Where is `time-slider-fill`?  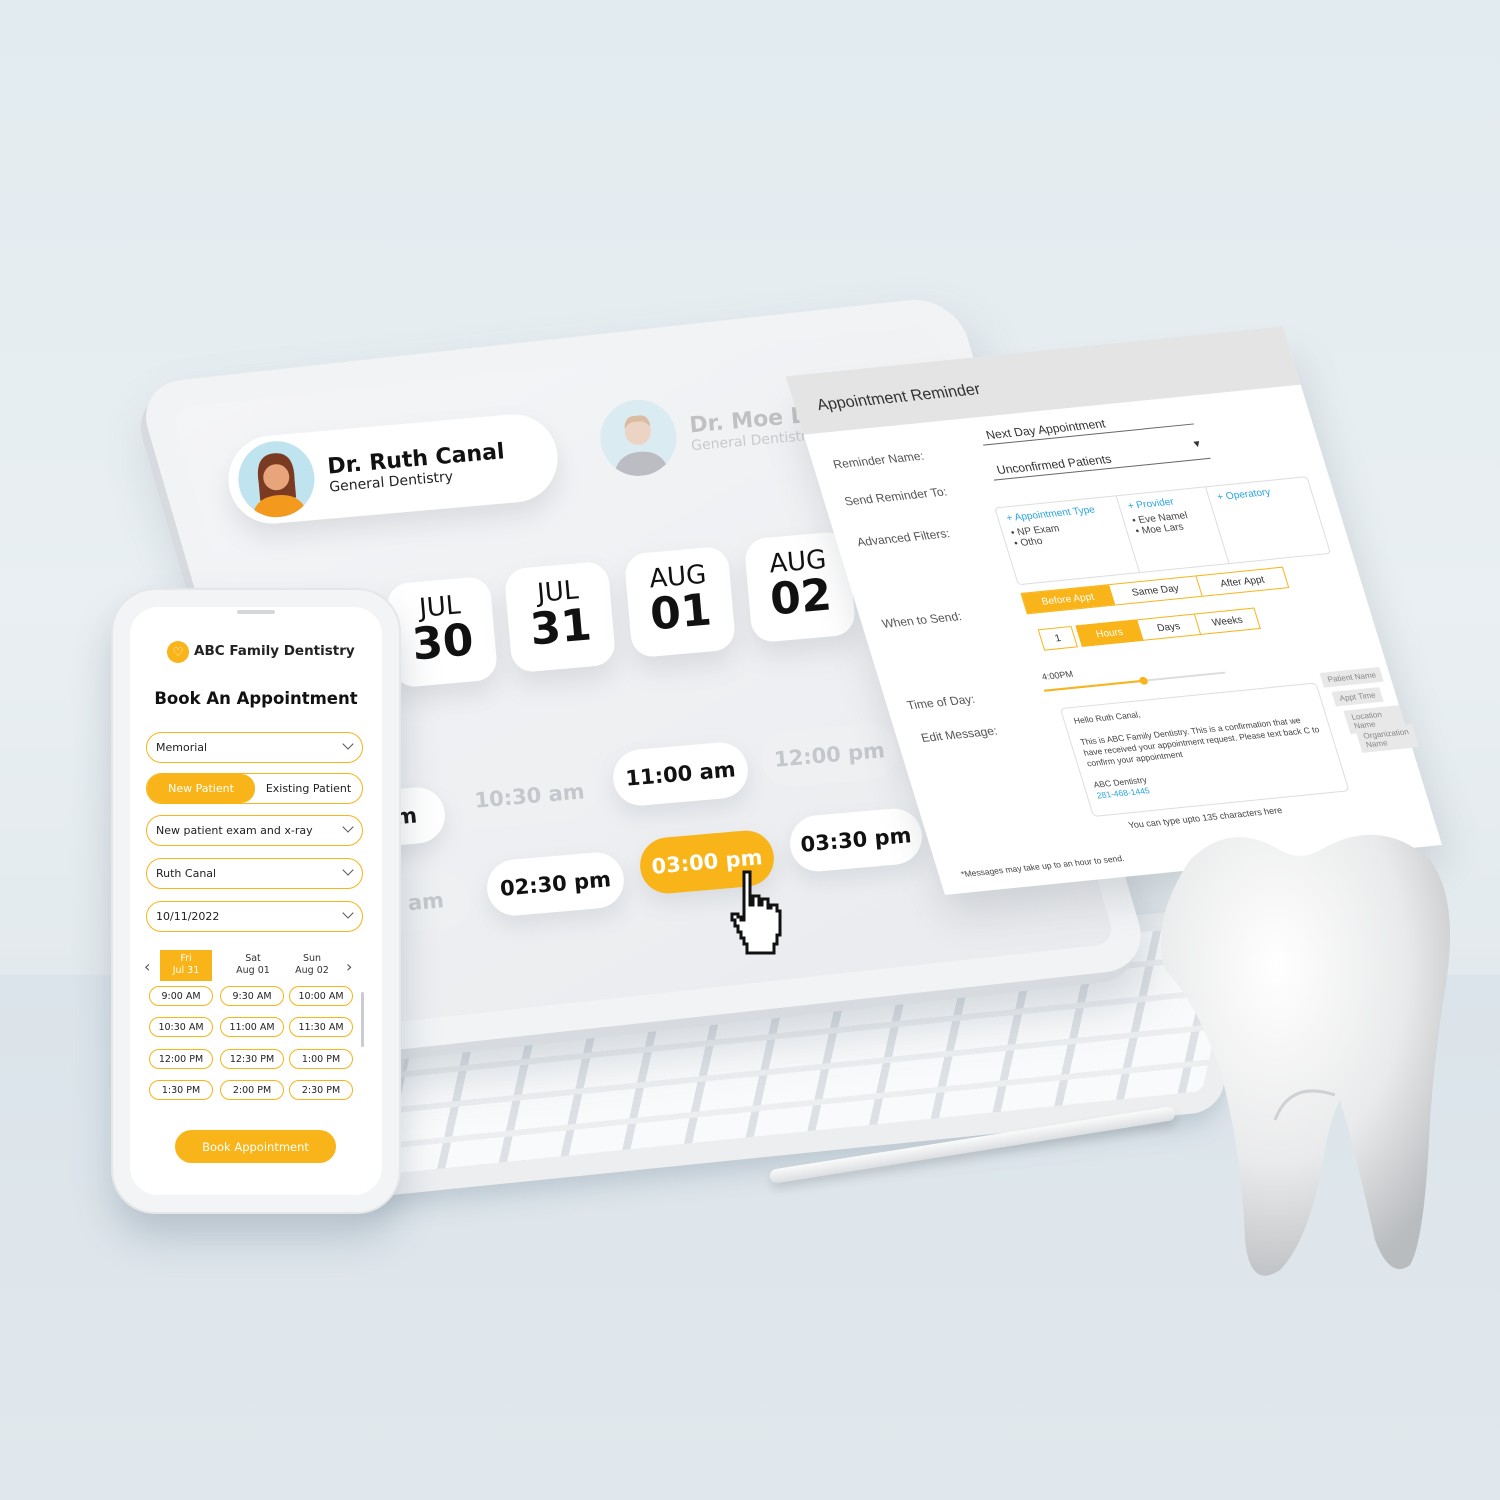 time-slider-fill is located at coordinates (1093, 685).